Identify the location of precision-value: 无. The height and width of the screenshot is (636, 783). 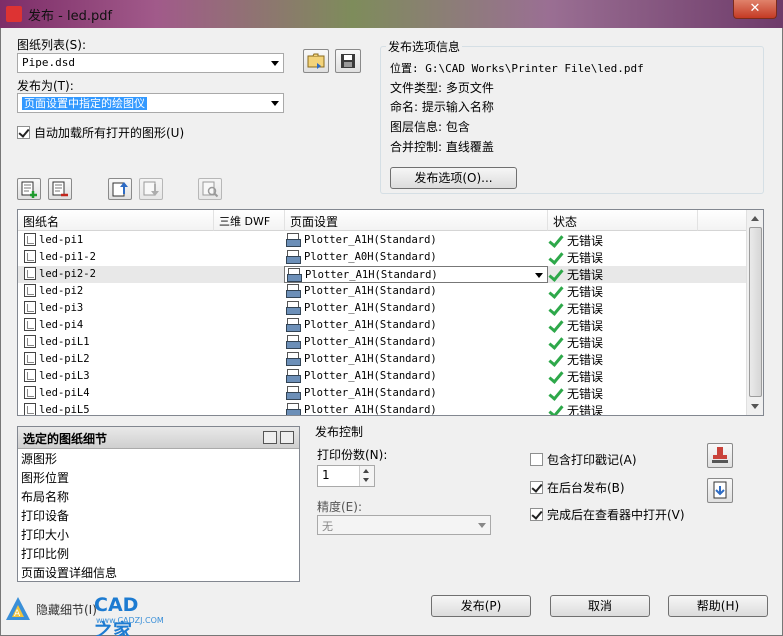
(327, 526).